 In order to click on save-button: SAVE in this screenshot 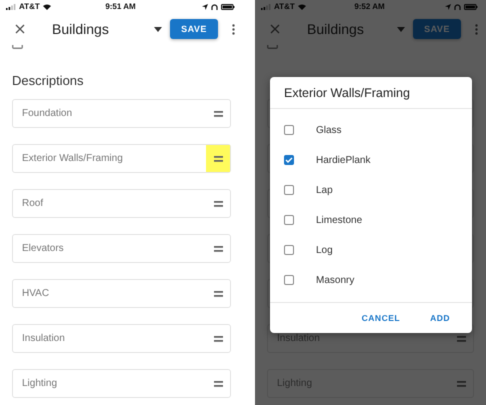, I will do `click(194, 29)`.